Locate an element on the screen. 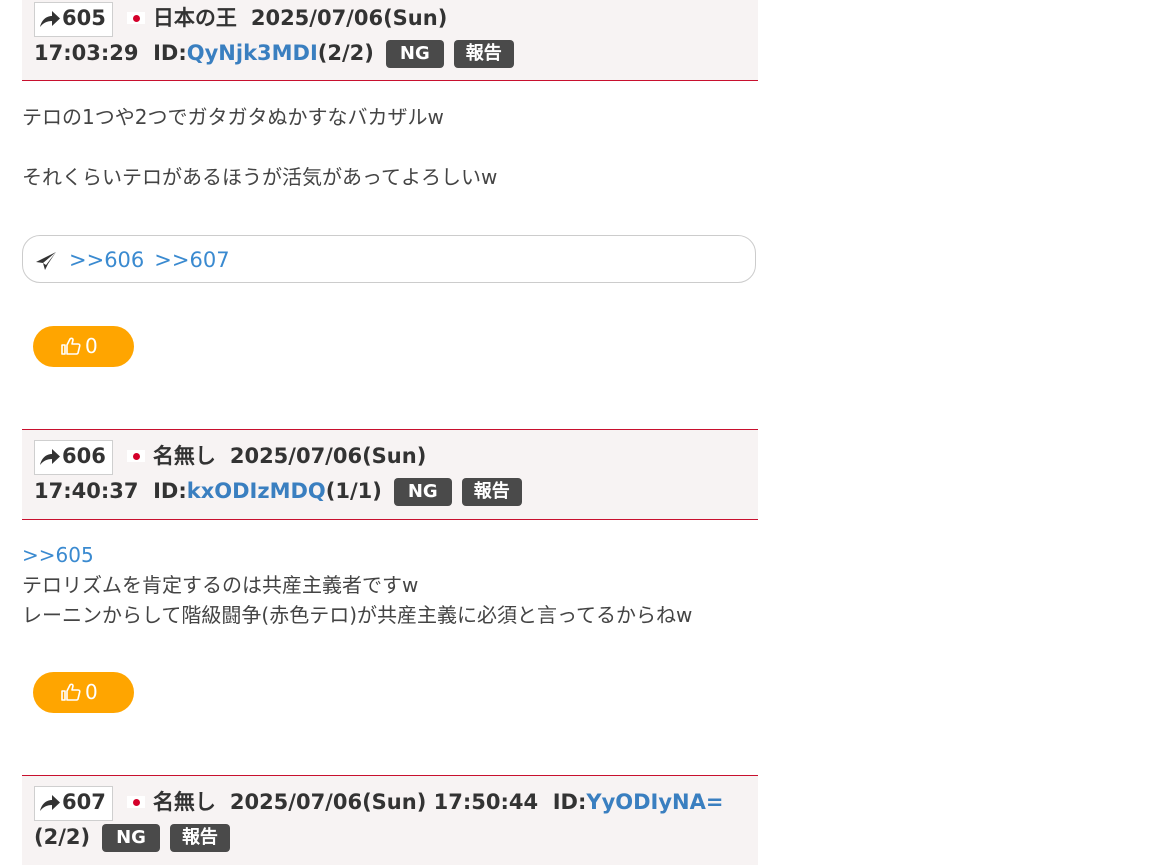  post-datetime: 2025/07/06(Sun) 17:50:44 is located at coordinates (384, 802).